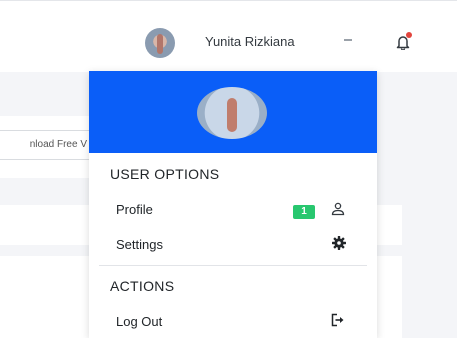  I want to click on menu-item-label: Profile, so click(134, 209).